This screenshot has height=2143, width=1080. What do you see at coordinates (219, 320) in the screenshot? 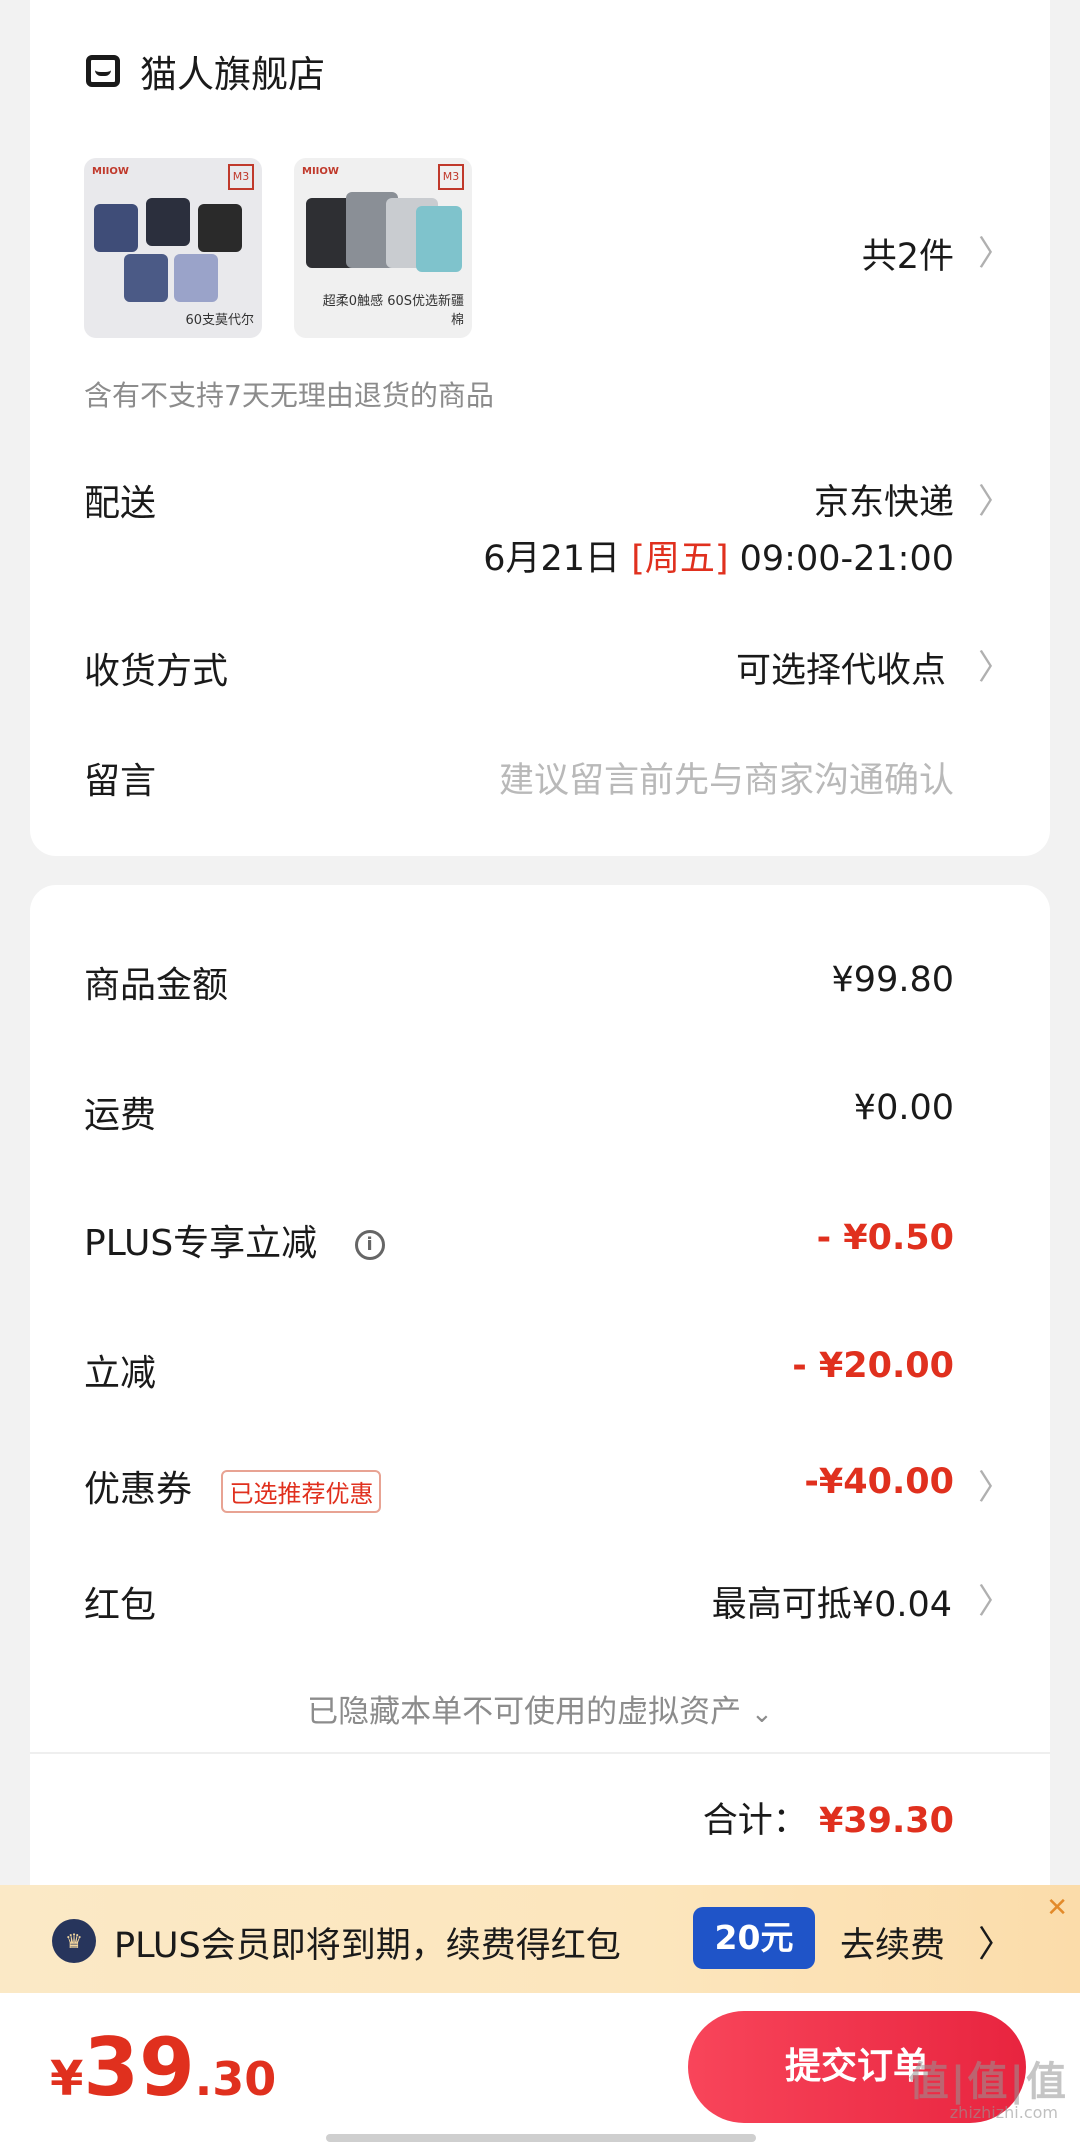
I see `product-caption: 60支莫代尔` at bounding box center [219, 320].